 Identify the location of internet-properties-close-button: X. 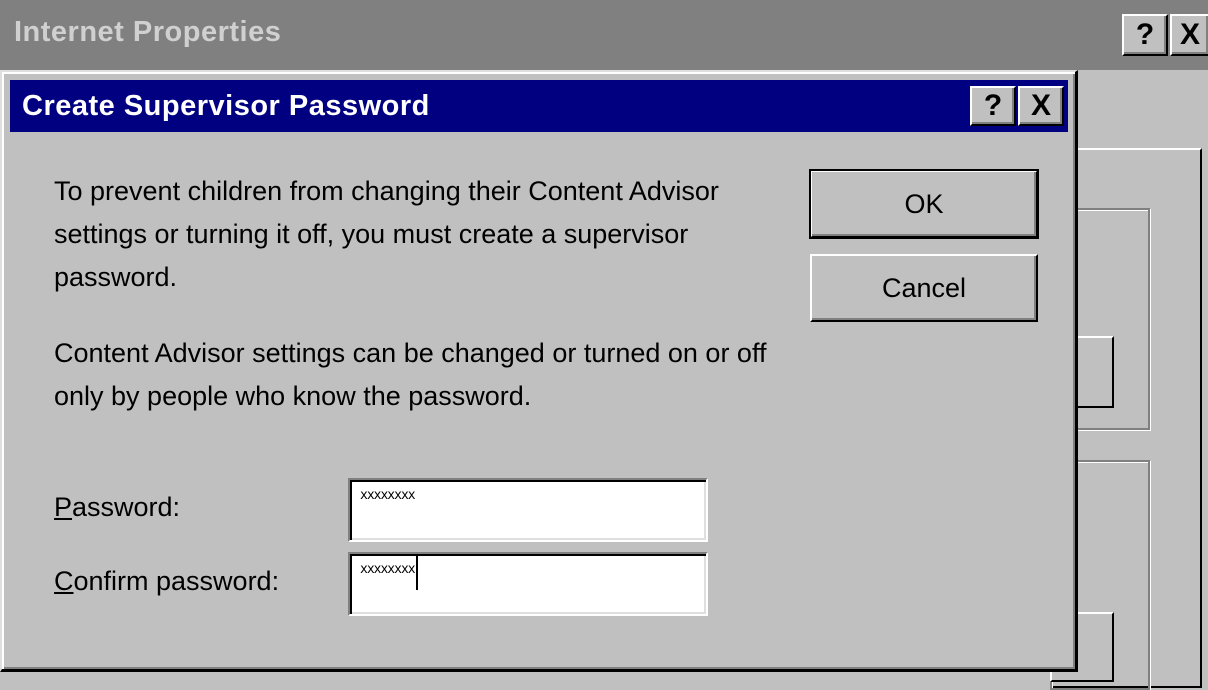
(1189, 35).